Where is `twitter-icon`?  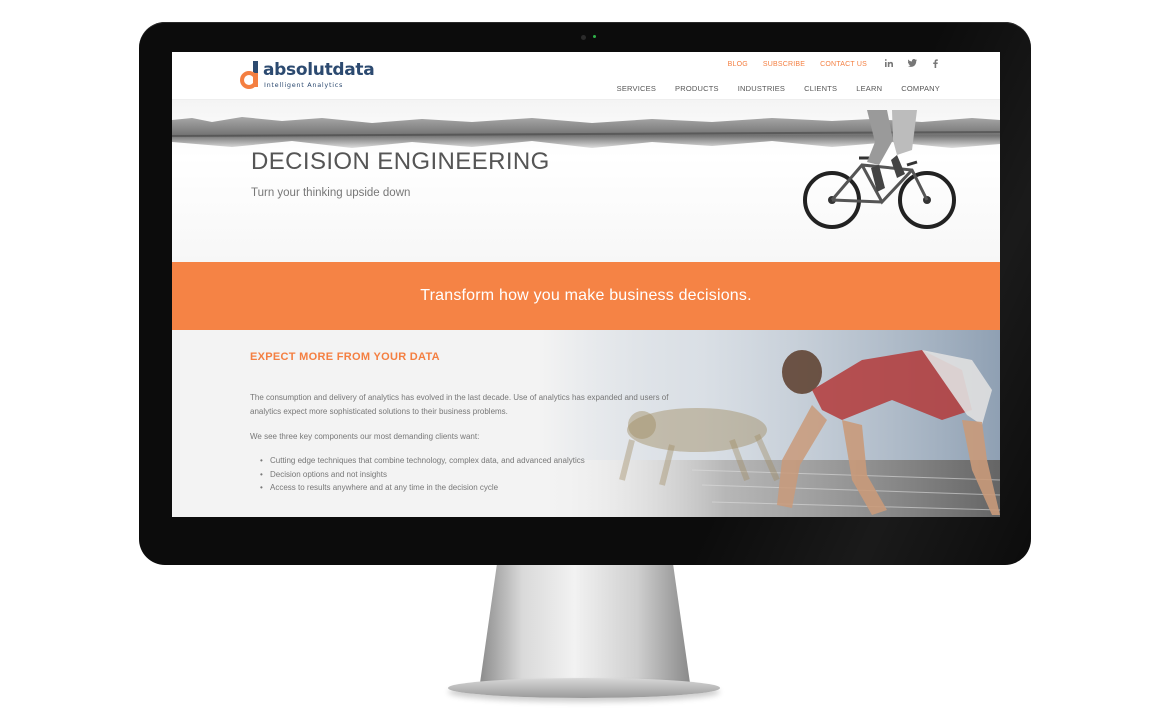
twitter-icon is located at coordinates (912, 63).